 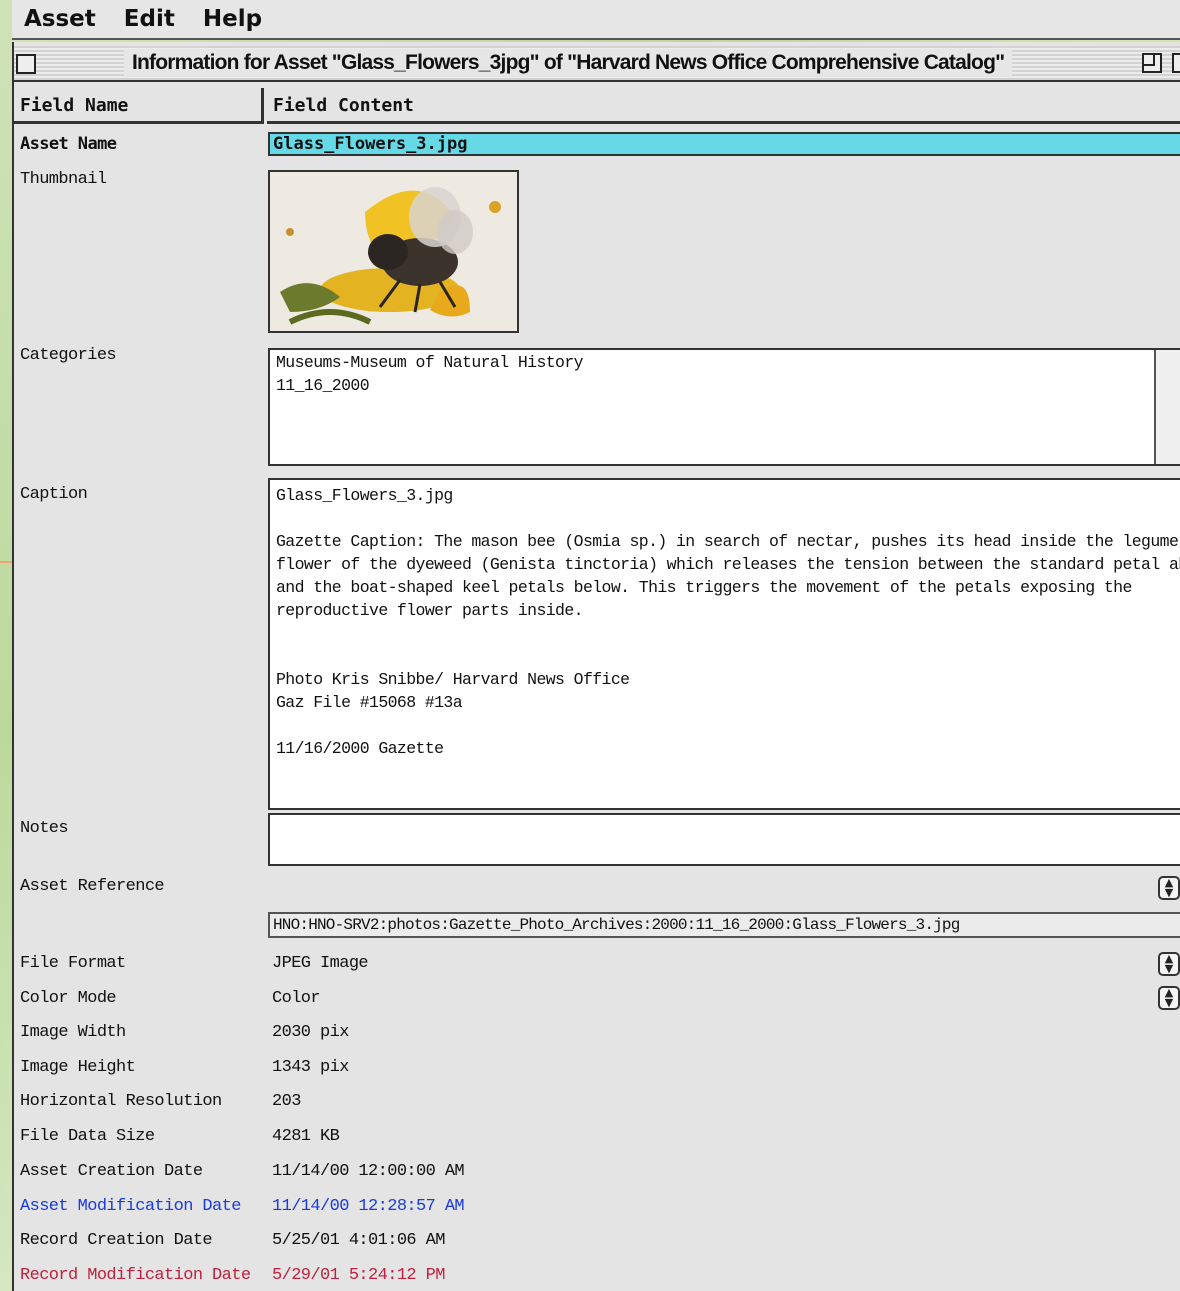 What do you see at coordinates (44, 828) in the screenshot?
I see `label-notes: Notes` at bounding box center [44, 828].